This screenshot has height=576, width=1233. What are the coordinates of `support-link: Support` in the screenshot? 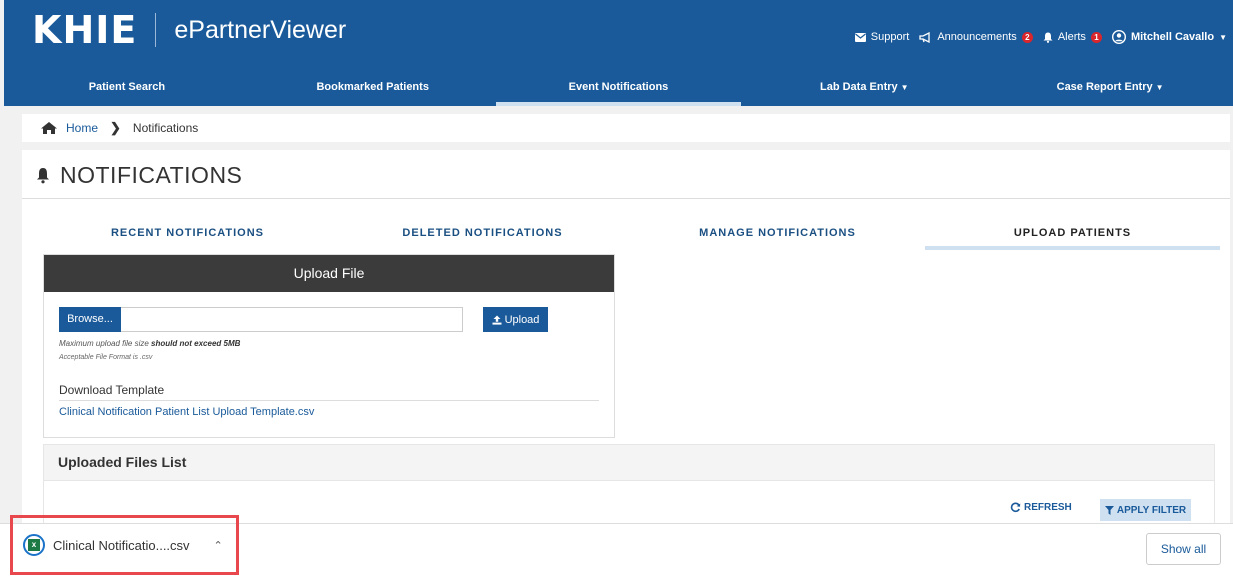 It's located at (882, 37).